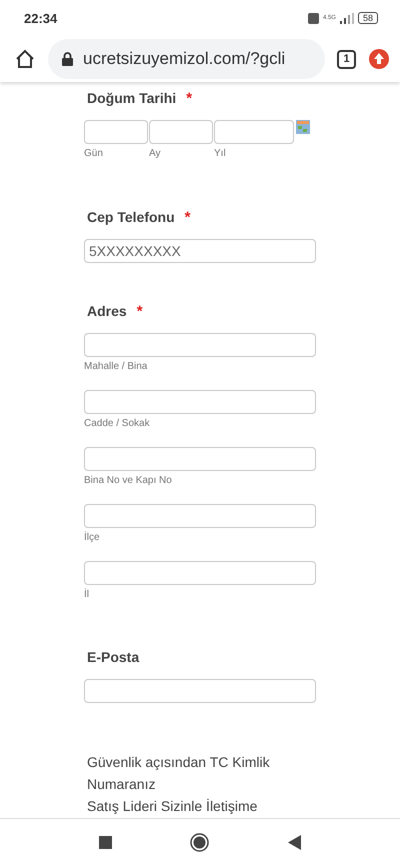  What do you see at coordinates (117, 424) in the screenshot?
I see `field-hint: Cadde / Sokak` at bounding box center [117, 424].